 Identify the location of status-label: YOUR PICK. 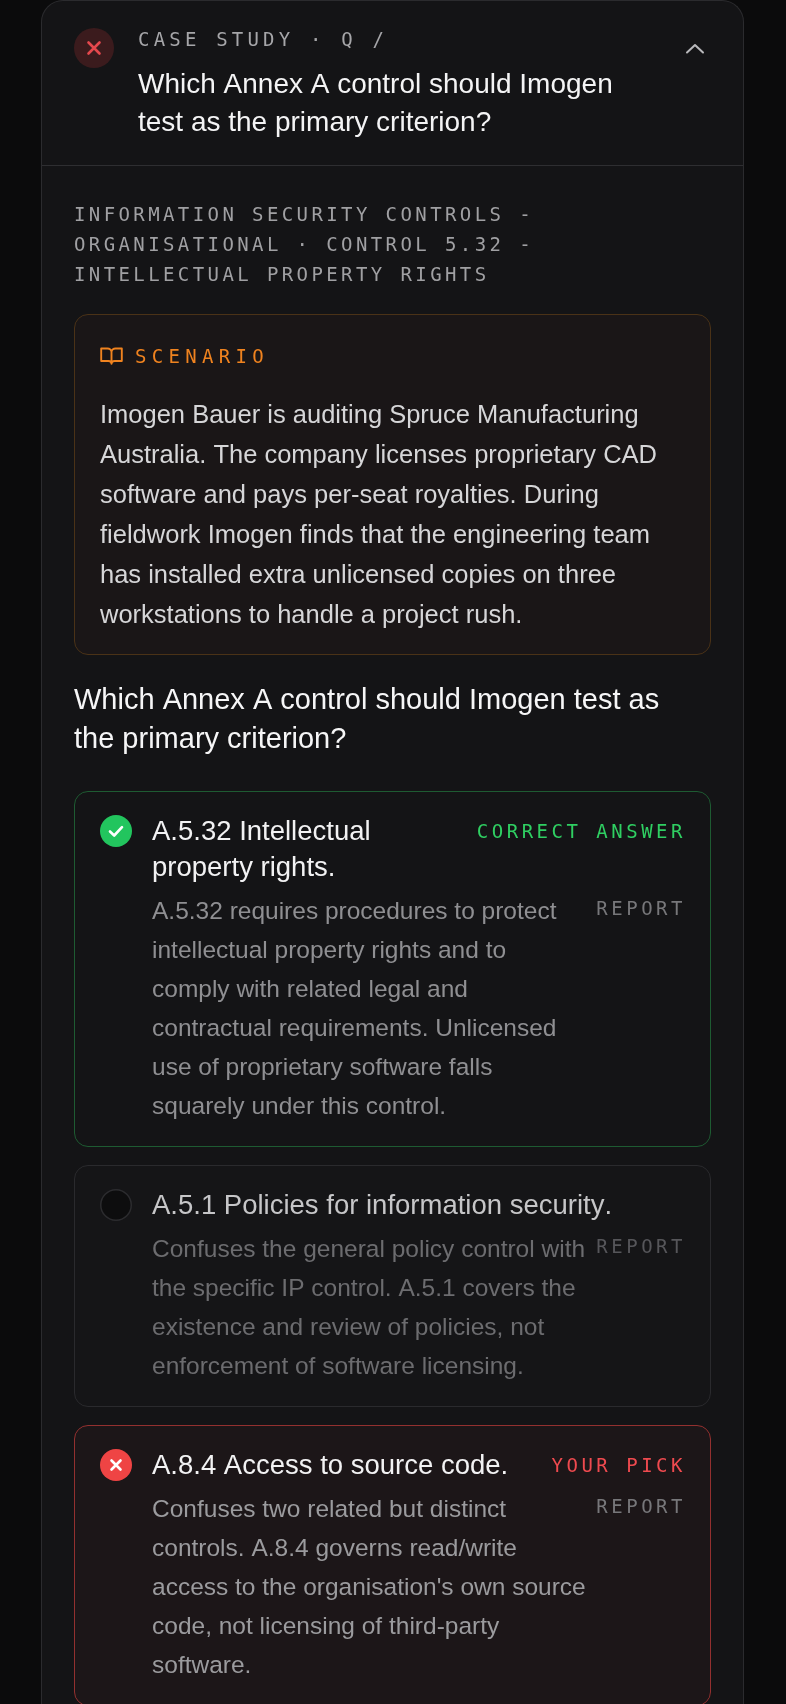
(618, 1465).